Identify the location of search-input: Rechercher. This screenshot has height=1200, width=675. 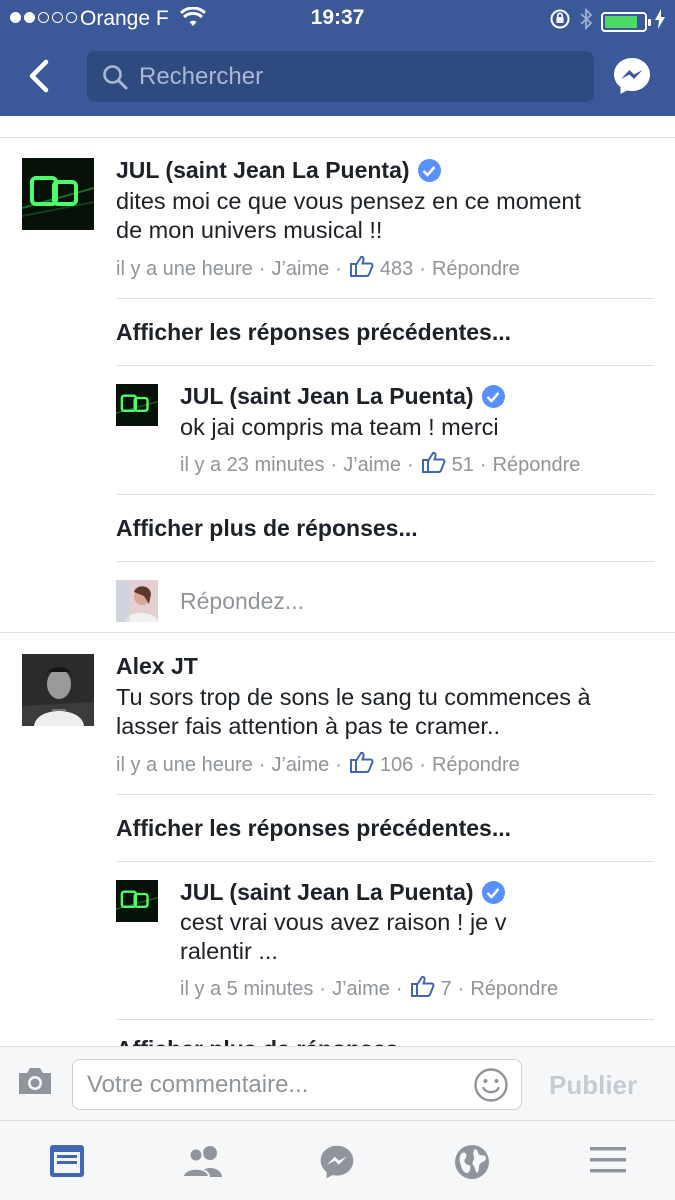
(340, 76).